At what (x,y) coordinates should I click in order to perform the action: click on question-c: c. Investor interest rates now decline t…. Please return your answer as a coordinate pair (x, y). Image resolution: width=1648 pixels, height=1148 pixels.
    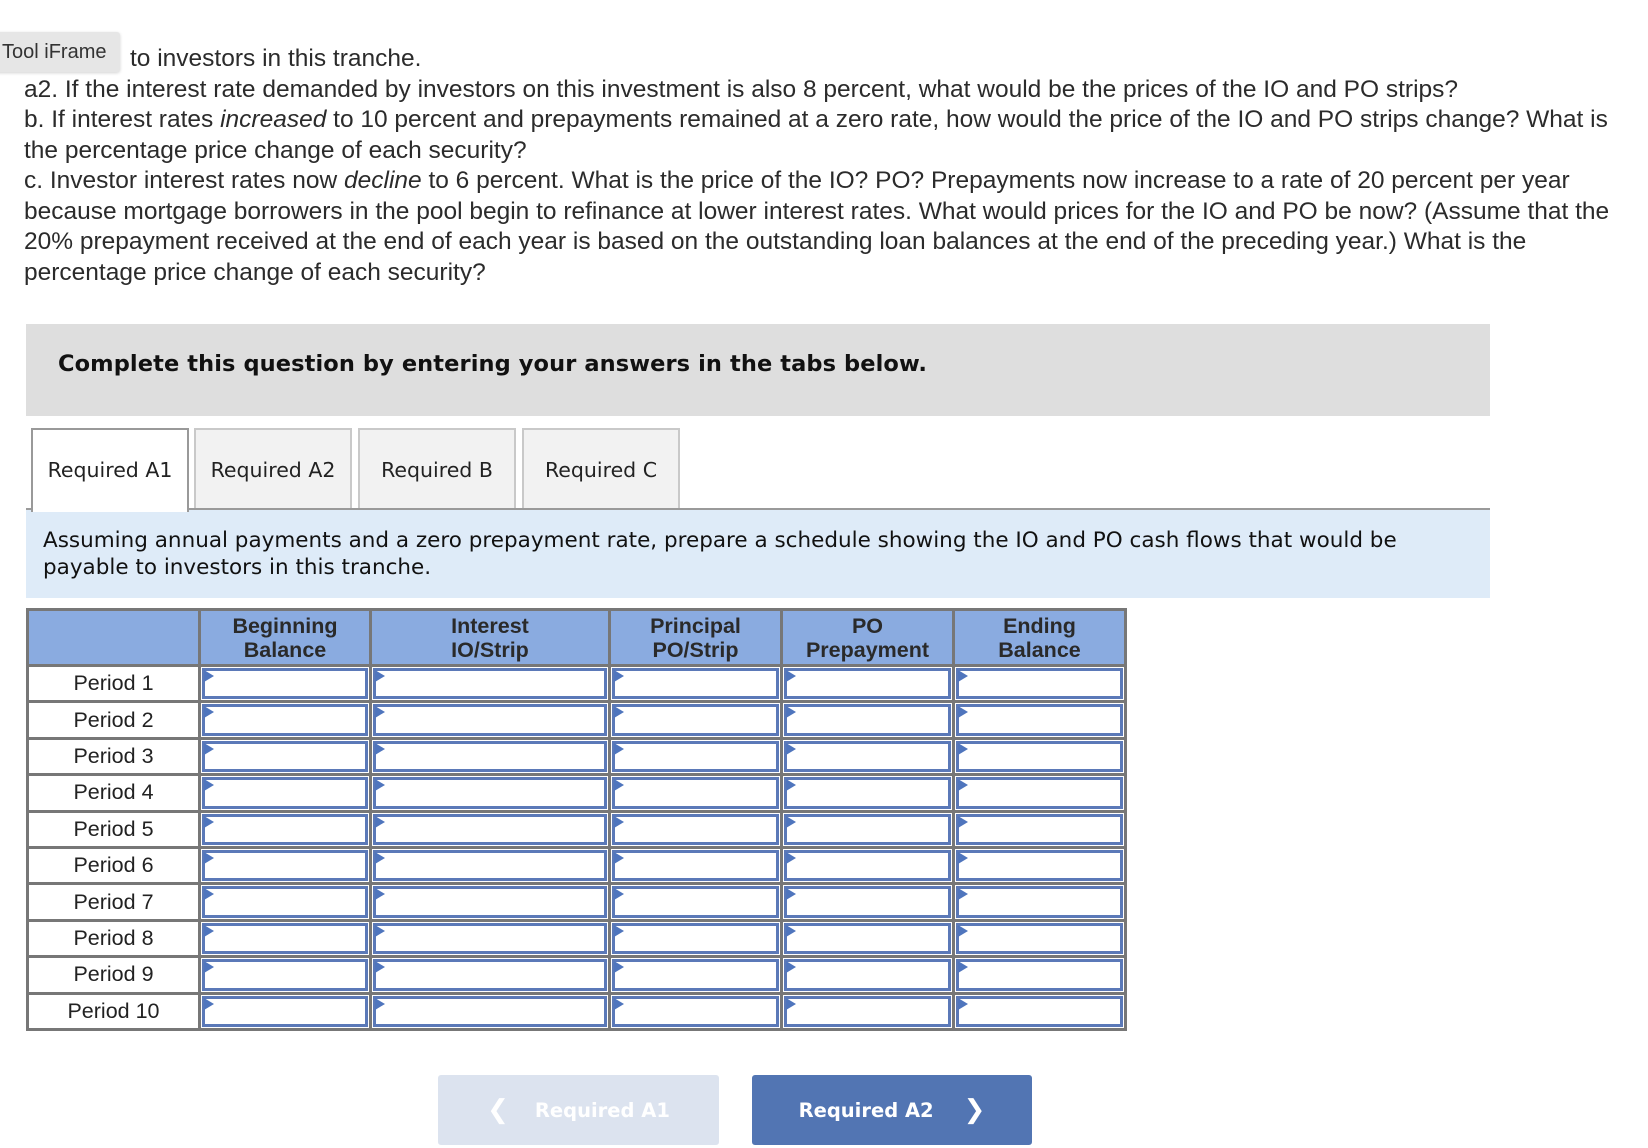
    Looking at the image, I should click on (824, 227).